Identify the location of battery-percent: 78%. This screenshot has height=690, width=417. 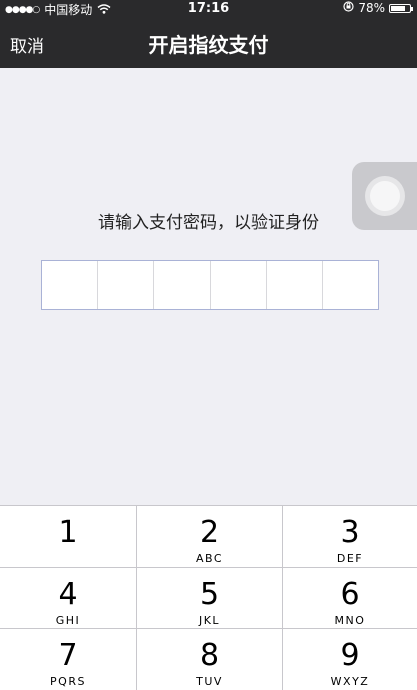
(371, 8).